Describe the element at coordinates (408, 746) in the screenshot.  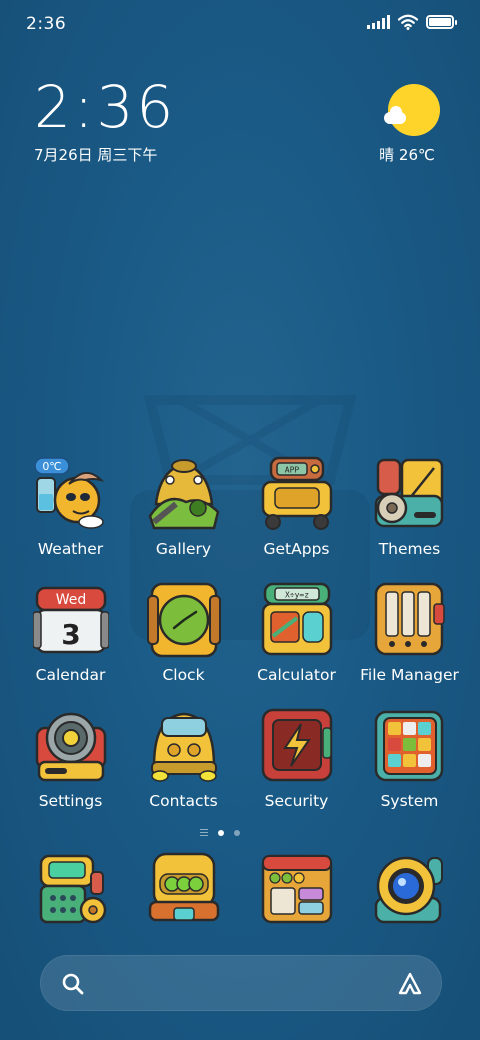
I see `system-icon` at that location.